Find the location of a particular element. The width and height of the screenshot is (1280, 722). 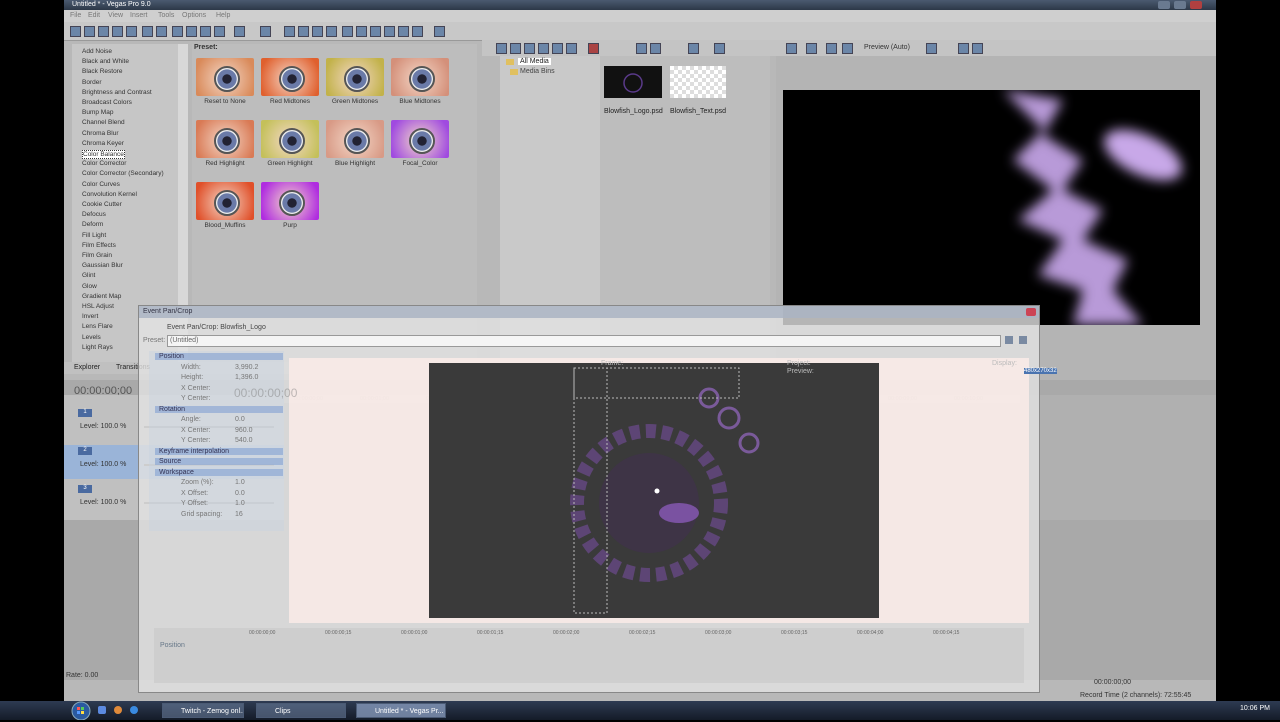

media-thumb-logo is located at coordinates (633, 82).